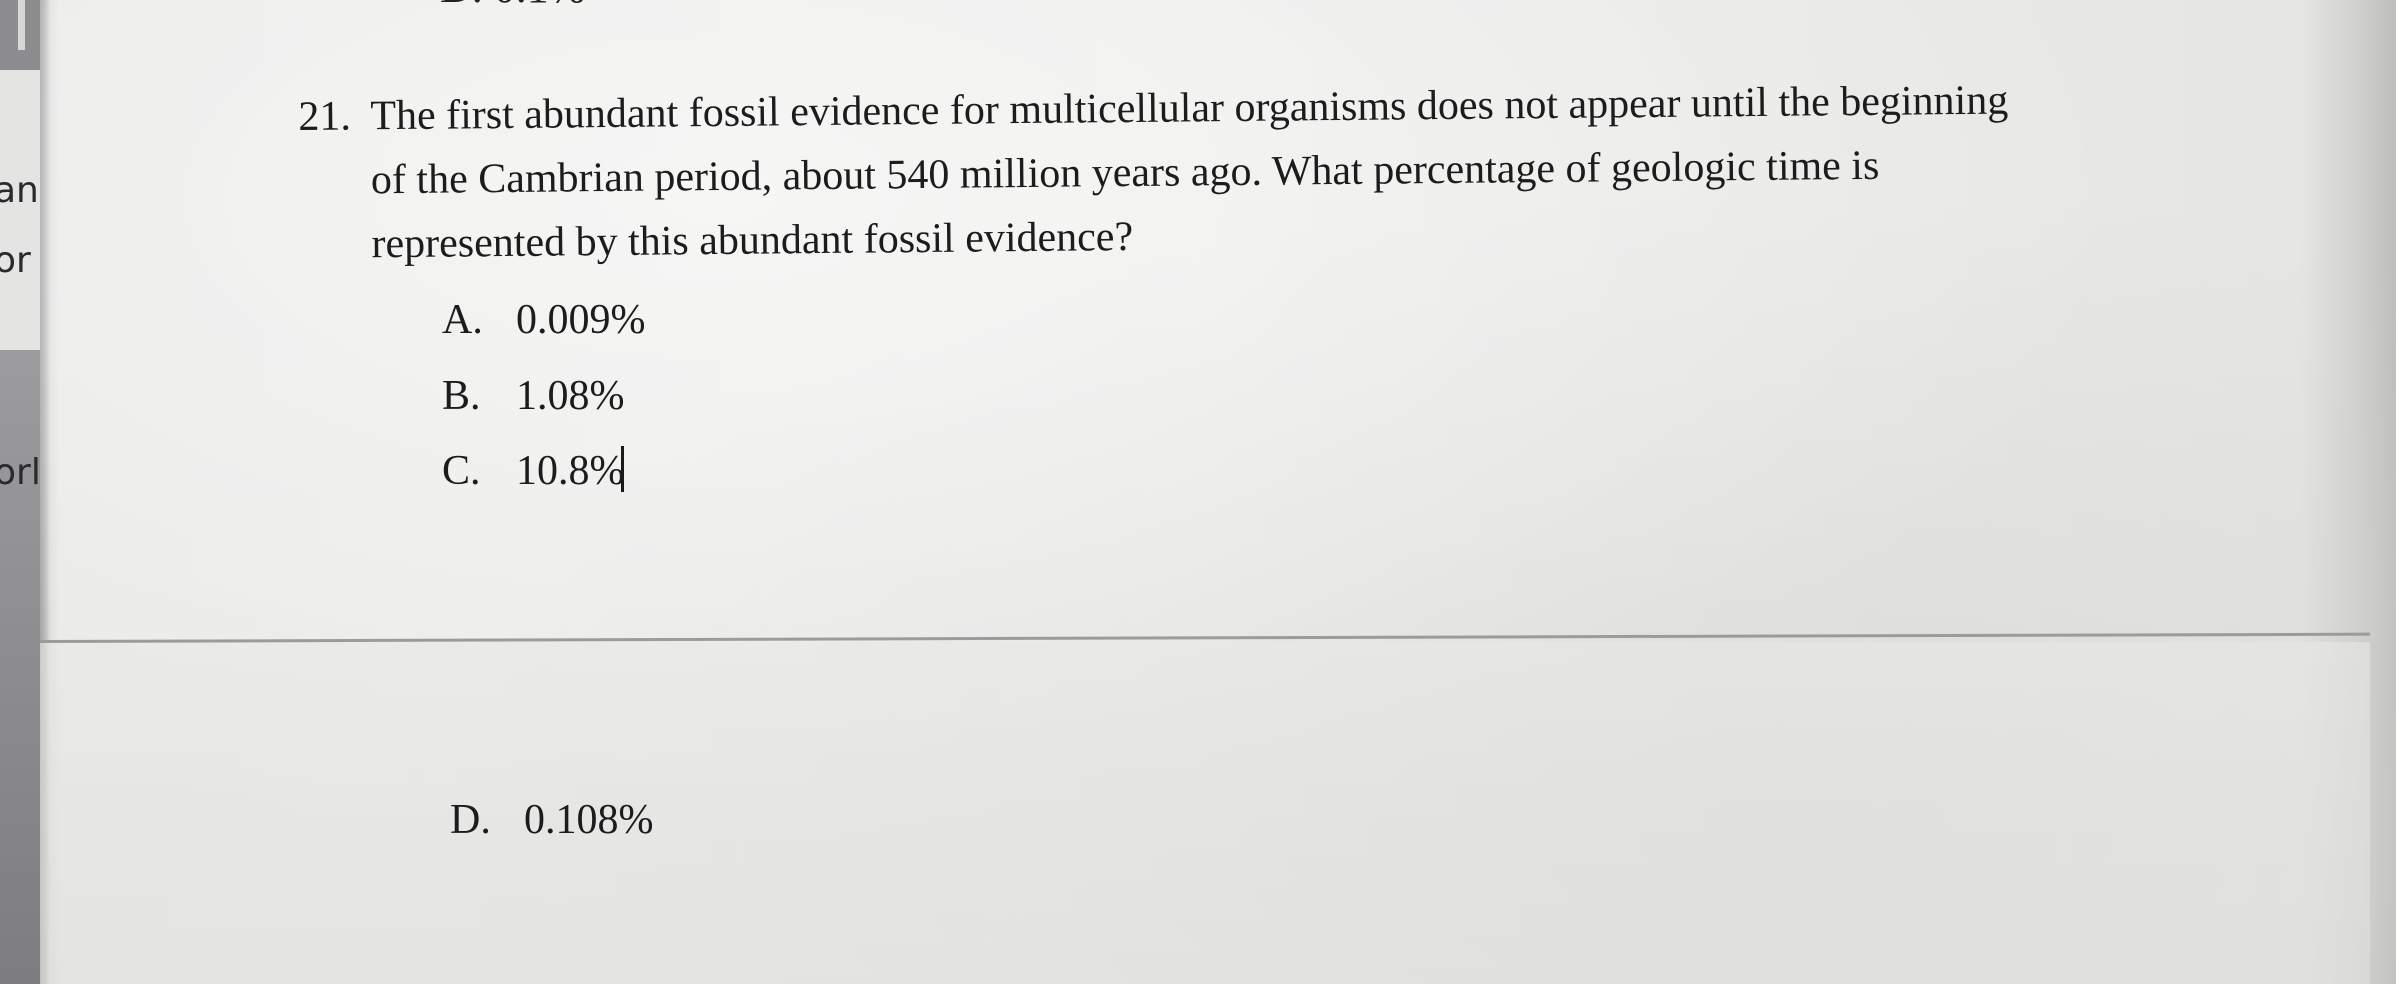 The height and width of the screenshot is (984, 2396). Describe the element at coordinates (15, 260) in the screenshot. I see `edge-fragment-2: or` at that location.